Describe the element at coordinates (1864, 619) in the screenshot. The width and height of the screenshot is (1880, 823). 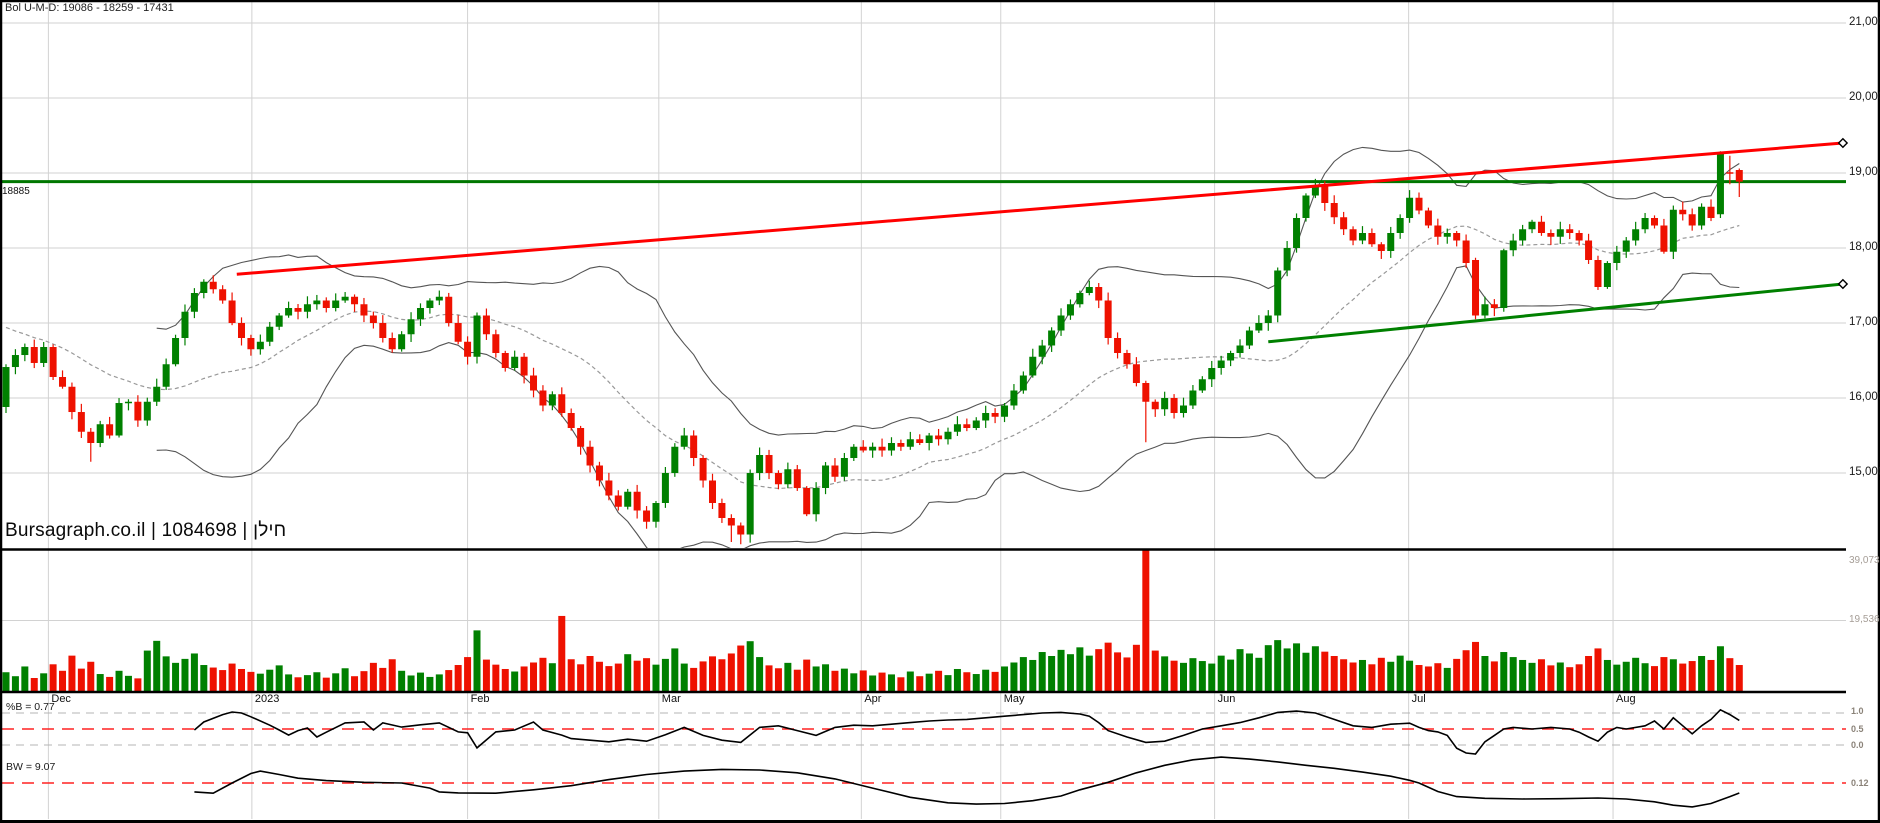
I see `volume-axis-mid-label: 19,536` at that location.